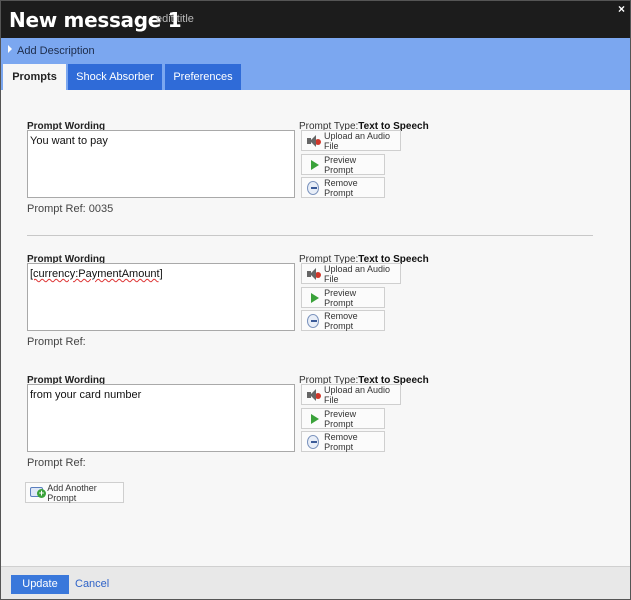 The image size is (631, 600). What do you see at coordinates (161, 164) in the screenshot?
I see `prompt-wording-input: You want to pay` at bounding box center [161, 164].